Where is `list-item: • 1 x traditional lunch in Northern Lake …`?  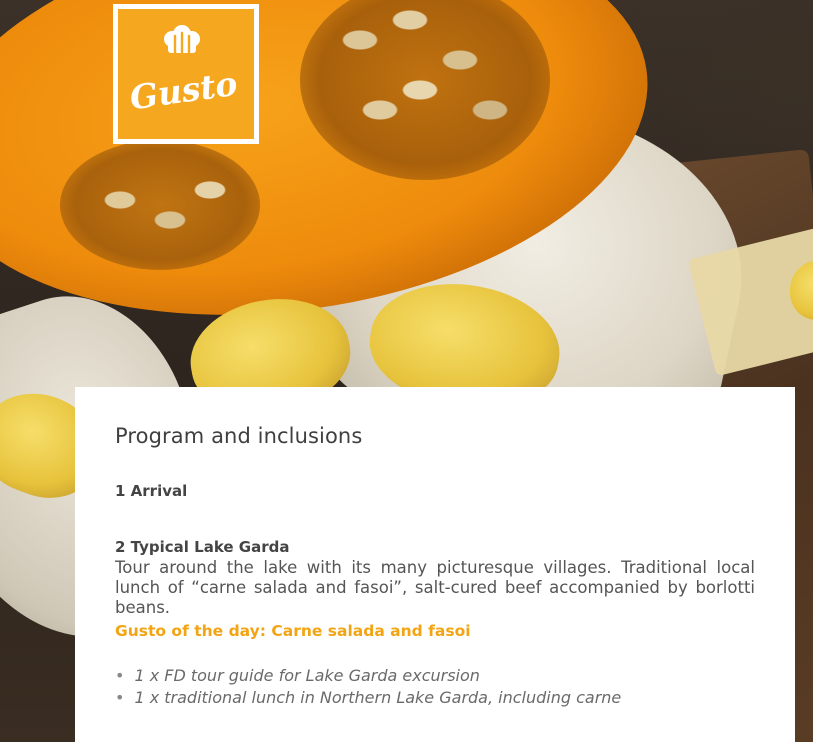 list-item: • 1 x traditional lunch in Northern Lake … is located at coordinates (368, 698).